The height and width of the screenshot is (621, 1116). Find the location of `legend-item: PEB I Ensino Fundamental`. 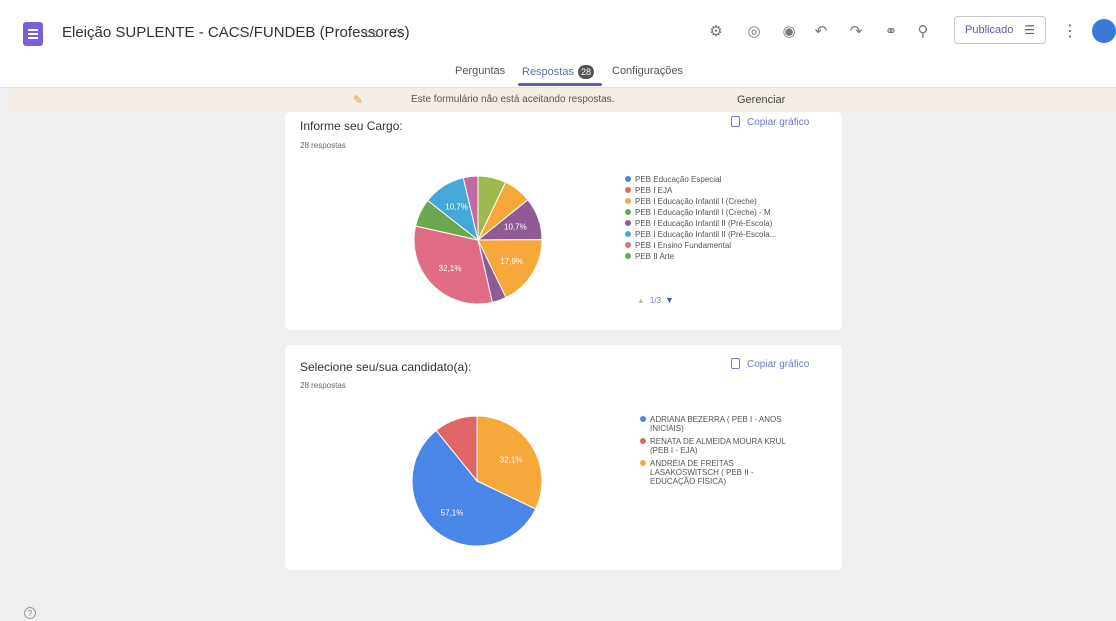

legend-item: PEB I Ensino Fundamental is located at coordinates (700, 245).